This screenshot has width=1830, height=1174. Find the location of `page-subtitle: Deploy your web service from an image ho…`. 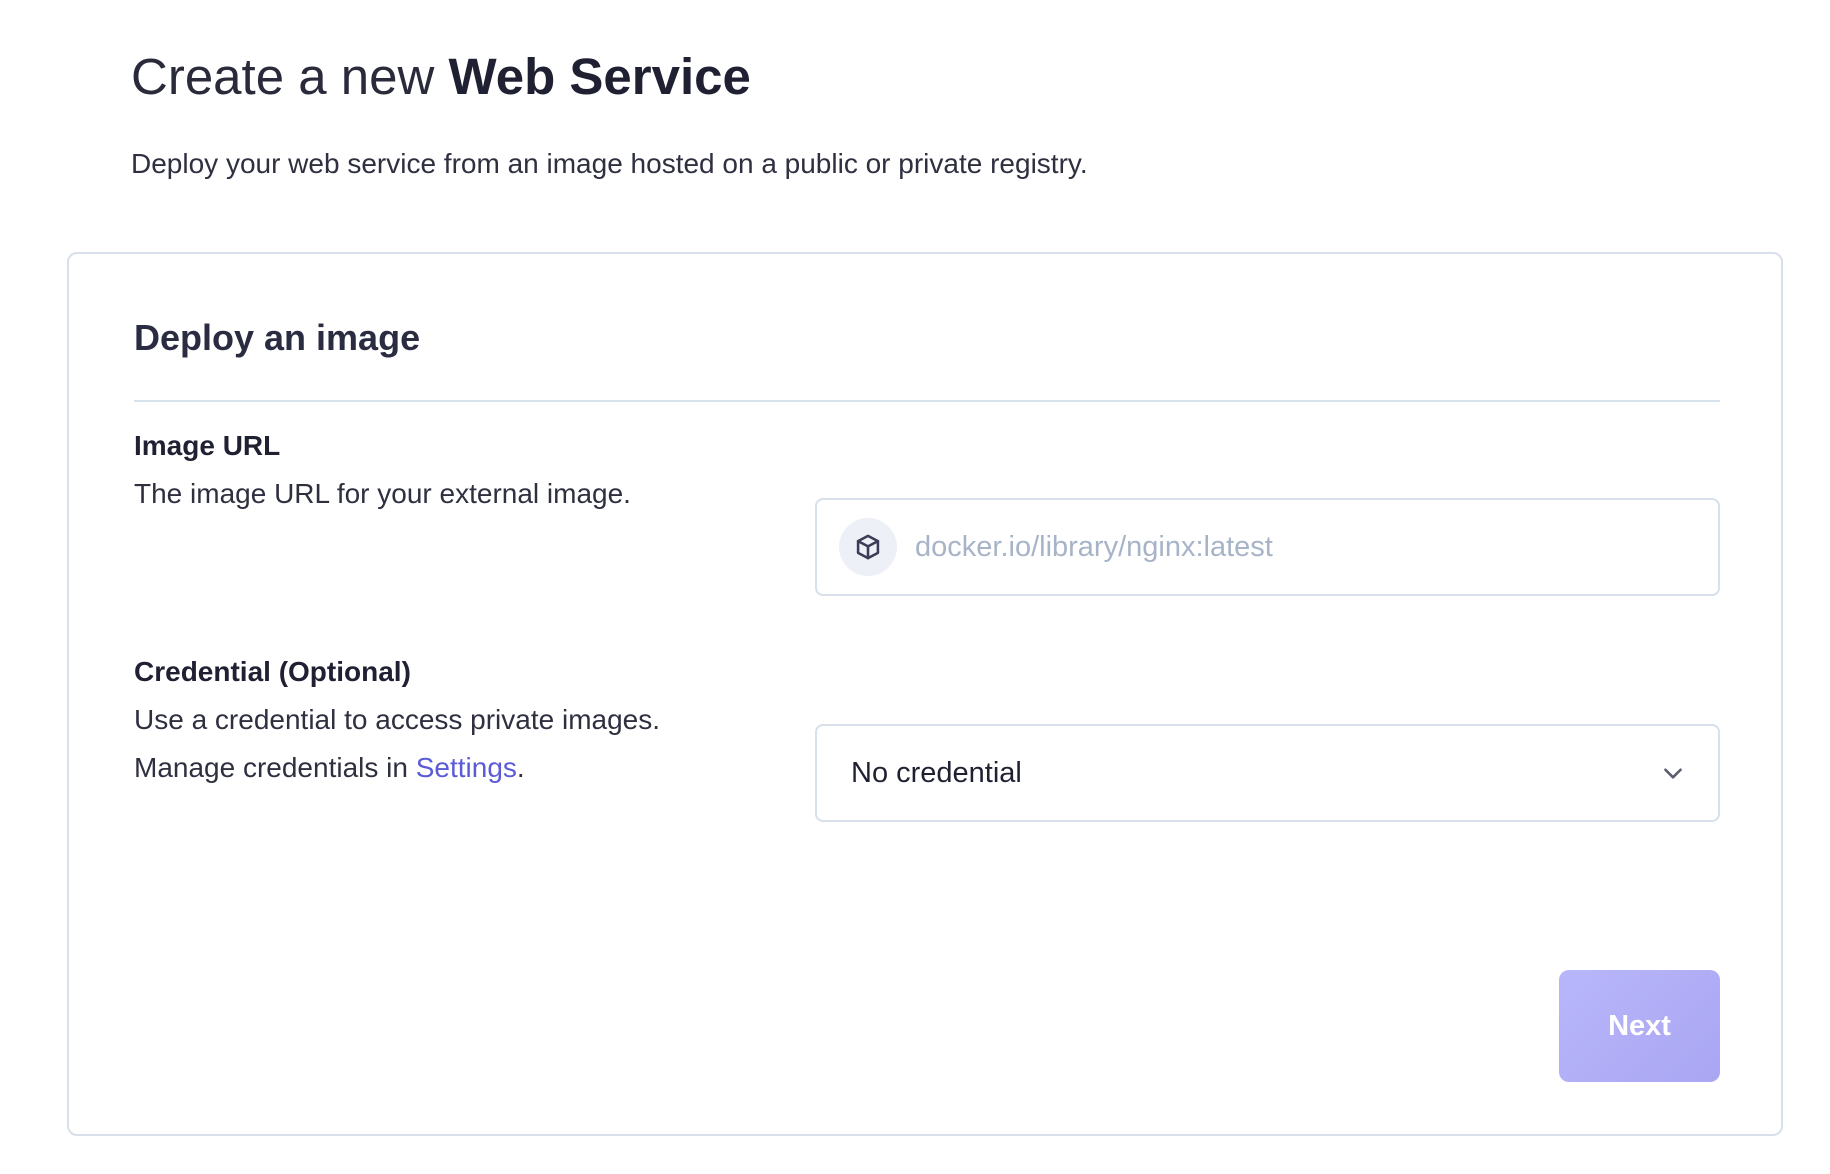

page-subtitle: Deploy your web service from an image ho… is located at coordinates (609, 163).